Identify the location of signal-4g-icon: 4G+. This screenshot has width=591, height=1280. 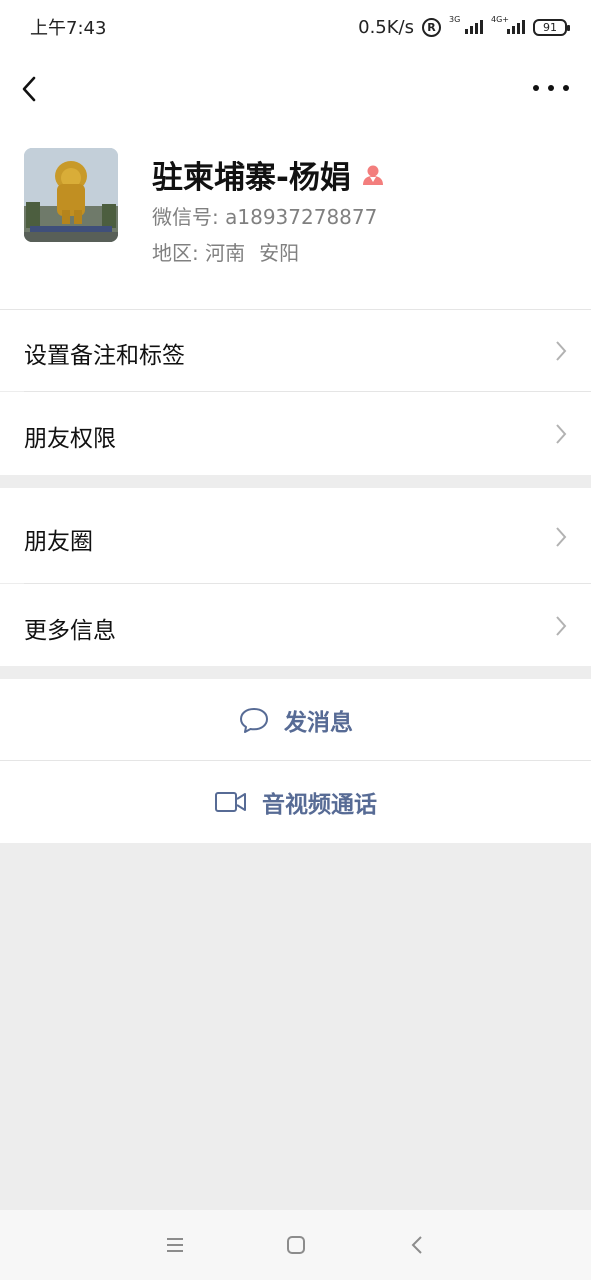
(508, 25).